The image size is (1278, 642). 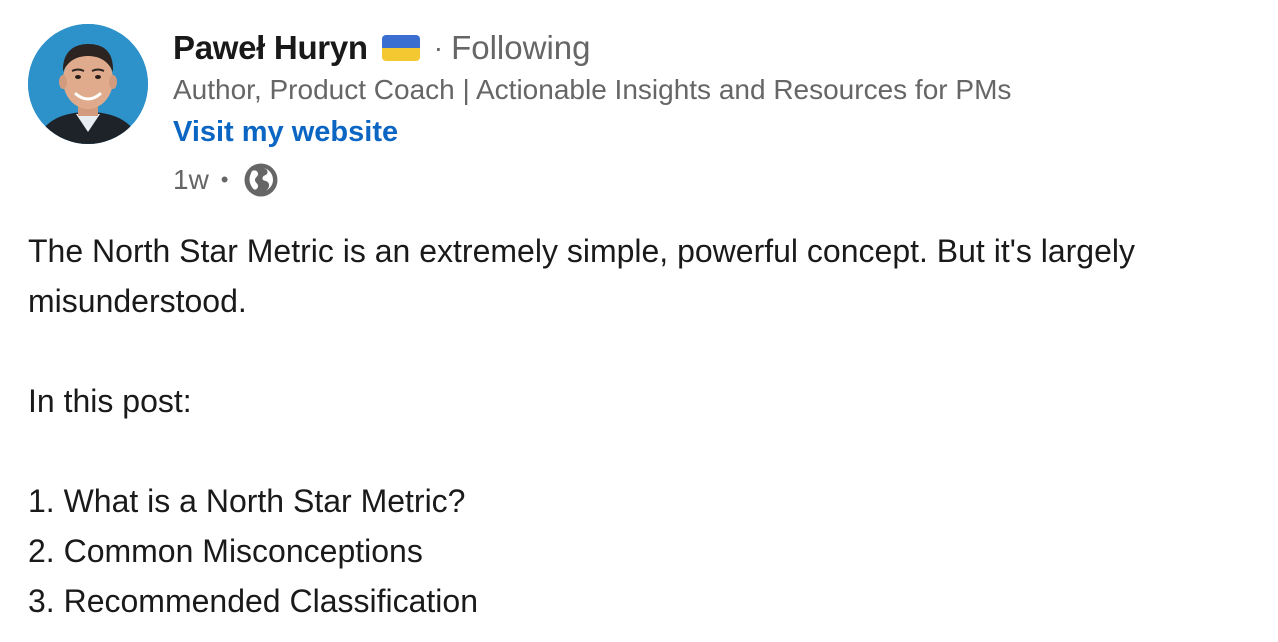 I want to click on post-paragraph: In this post:, so click(x=110, y=401).